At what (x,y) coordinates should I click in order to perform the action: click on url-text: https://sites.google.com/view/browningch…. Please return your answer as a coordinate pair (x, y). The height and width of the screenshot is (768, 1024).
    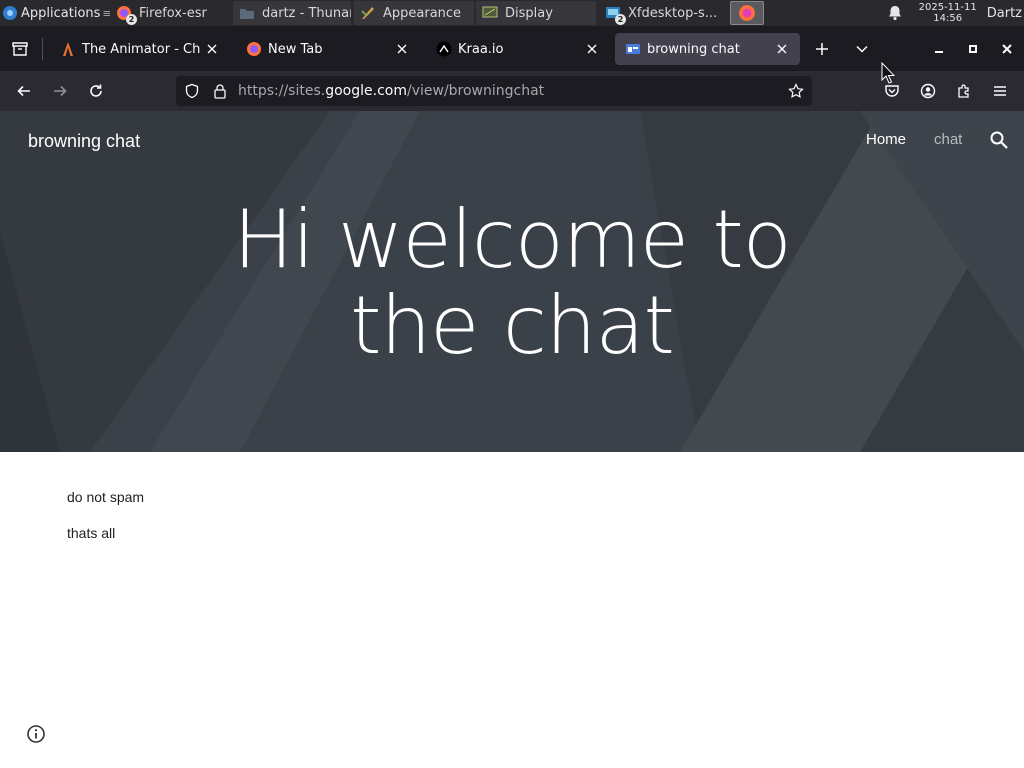
    Looking at the image, I should click on (391, 91).